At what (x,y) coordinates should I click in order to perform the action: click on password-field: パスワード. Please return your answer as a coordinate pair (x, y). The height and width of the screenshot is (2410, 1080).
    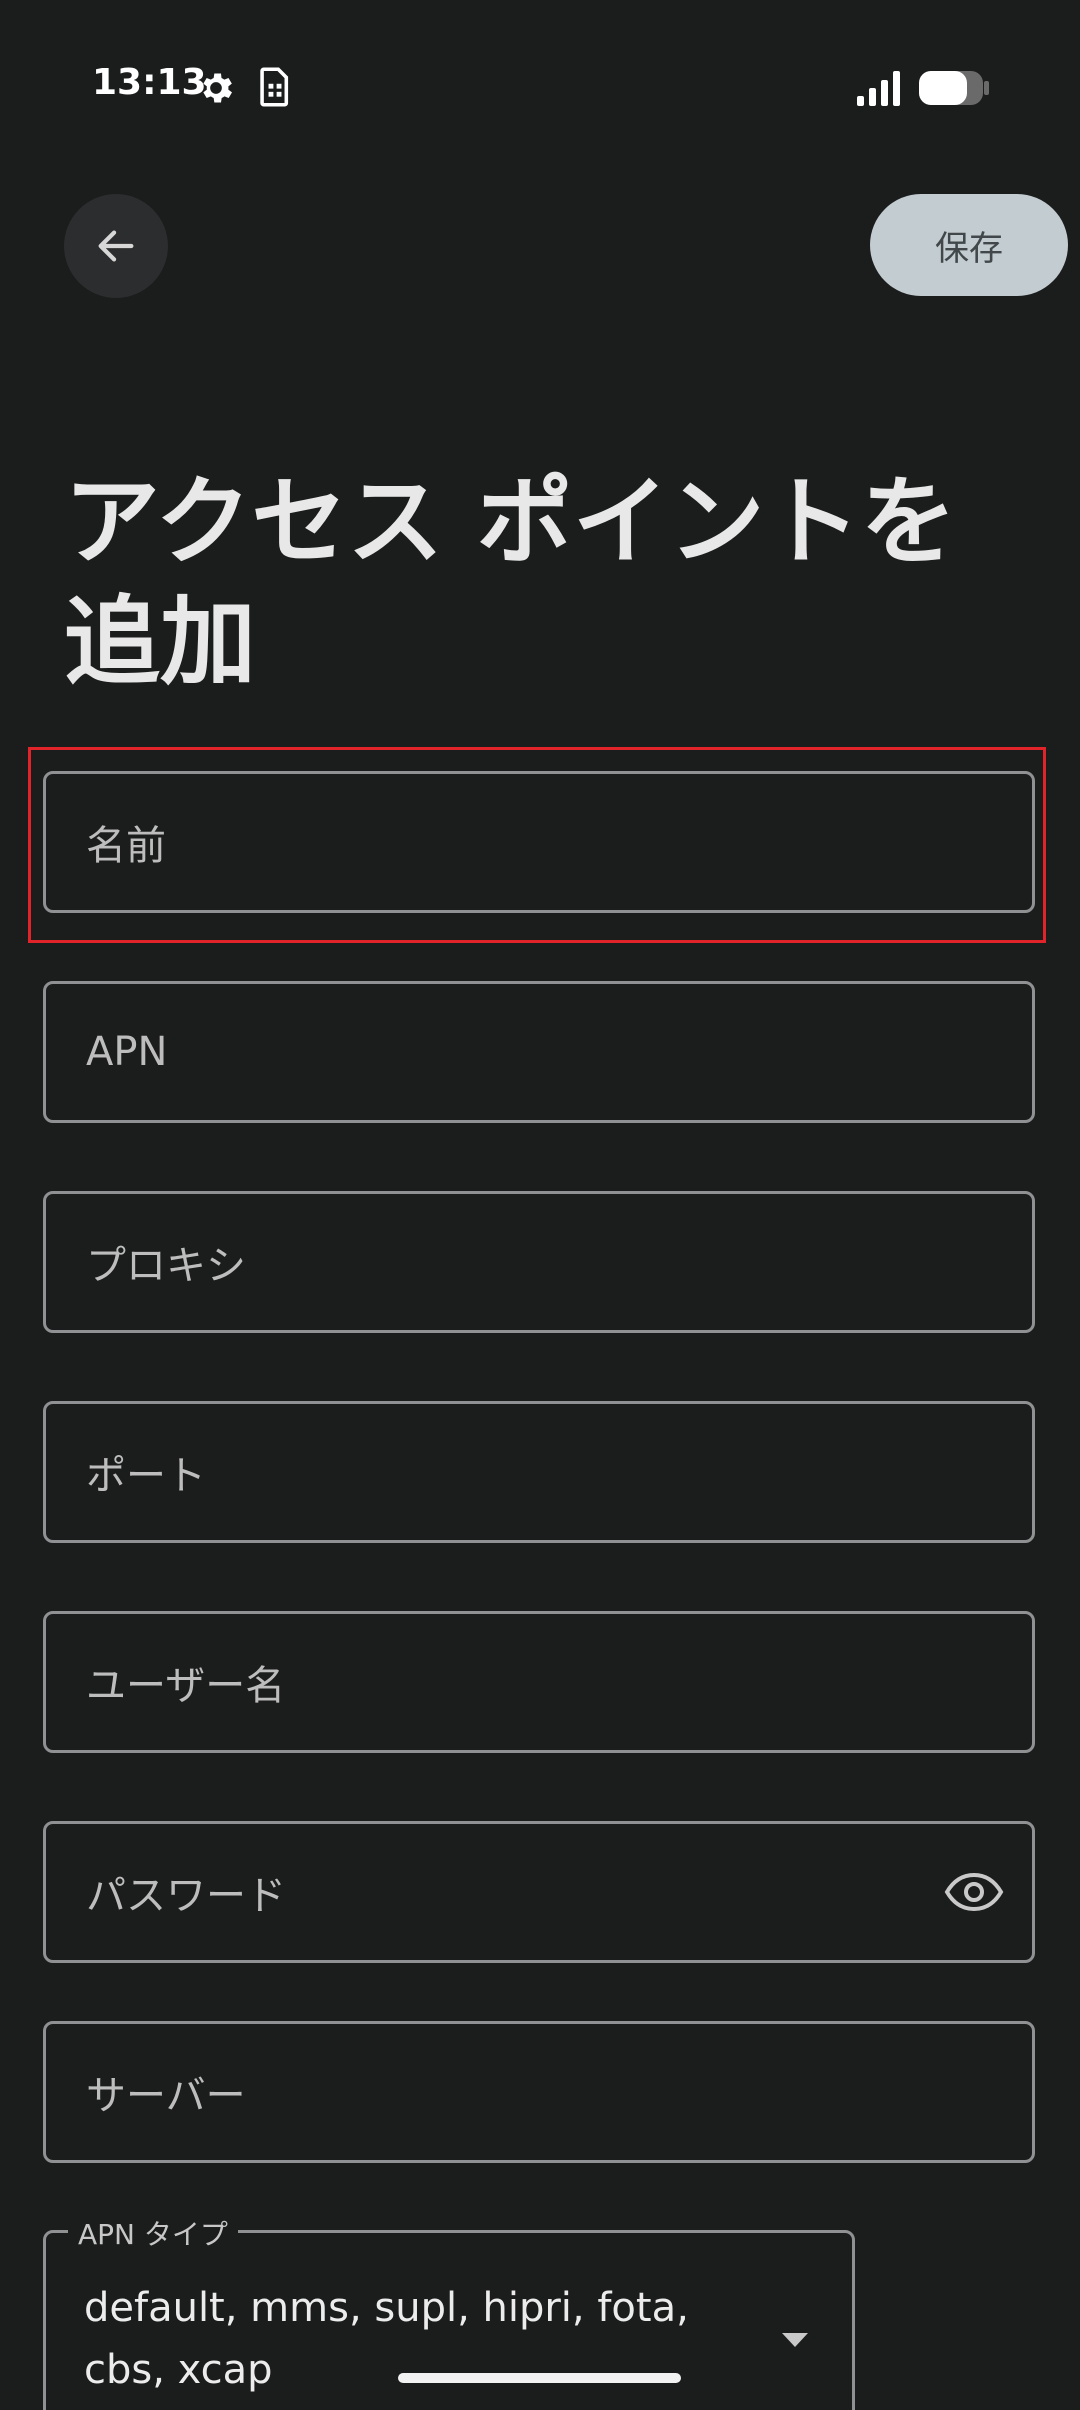
    Looking at the image, I should click on (539, 1892).